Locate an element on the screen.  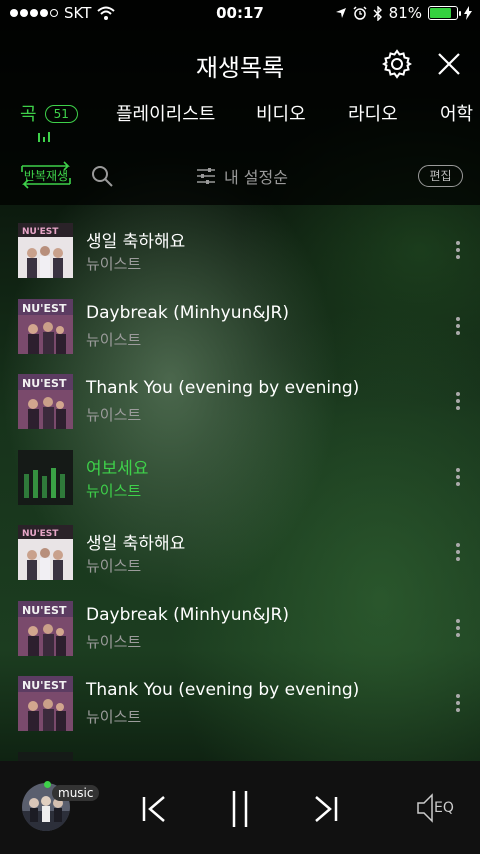
equalizer-button: EQ is located at coordinates (438, 808).